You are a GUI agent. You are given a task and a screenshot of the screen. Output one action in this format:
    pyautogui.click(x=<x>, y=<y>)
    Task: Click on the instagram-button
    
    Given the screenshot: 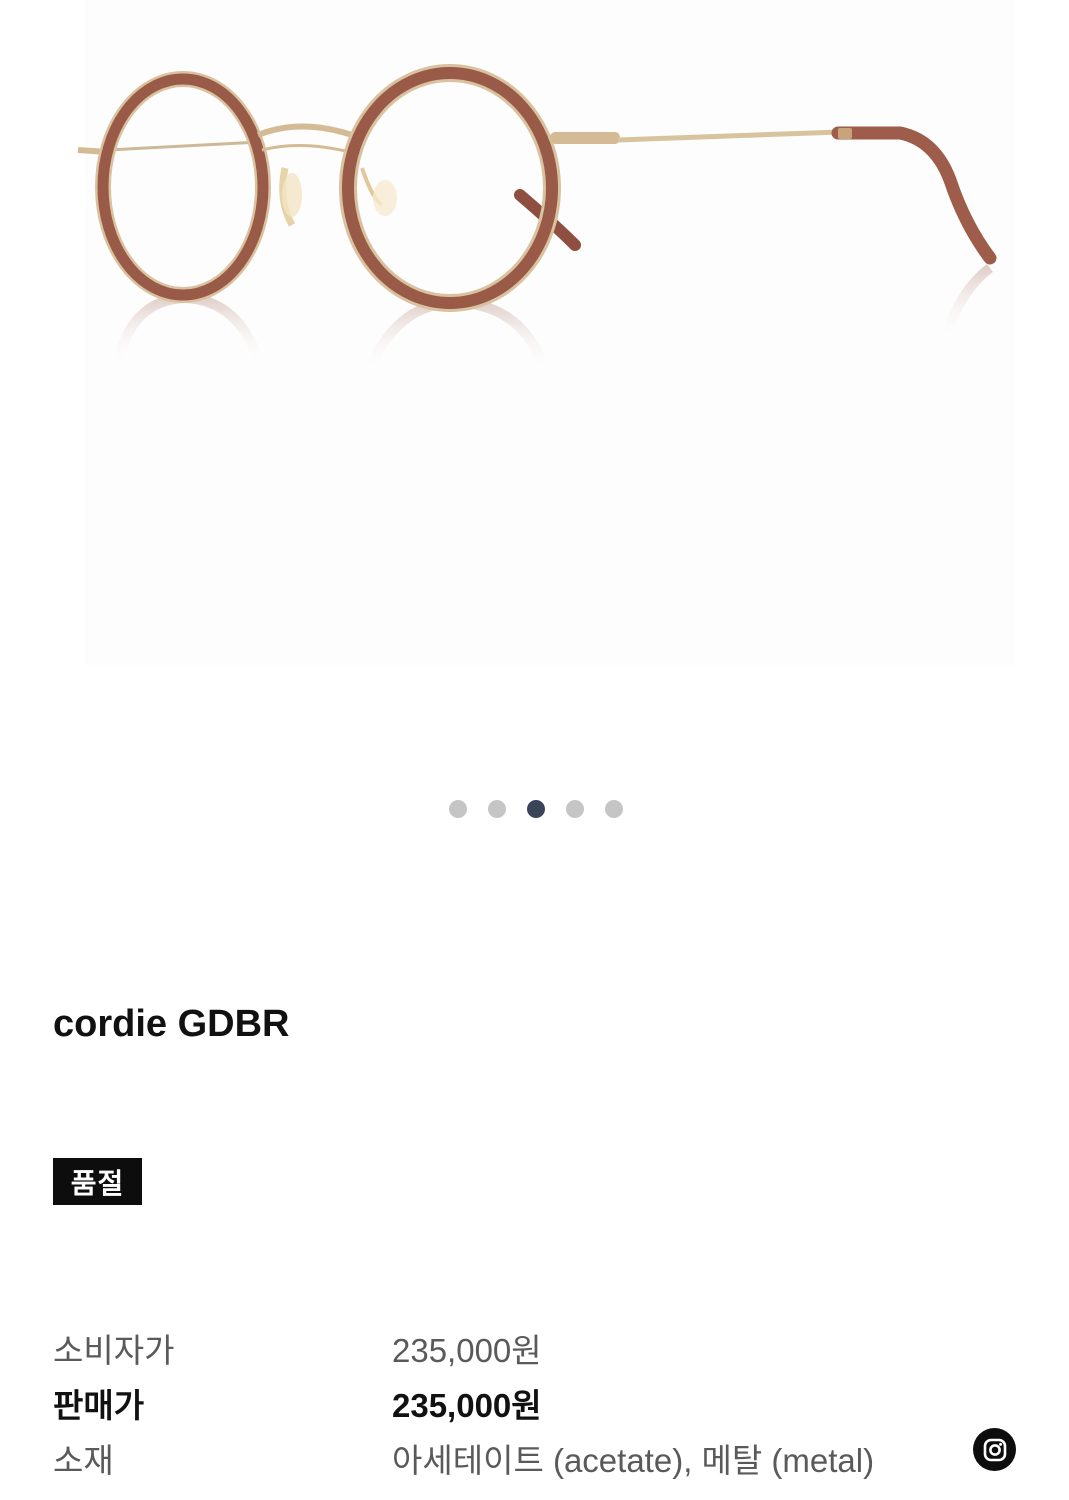 What is the action you would take?
    pyautogui.click(x=994, y=1449)
    